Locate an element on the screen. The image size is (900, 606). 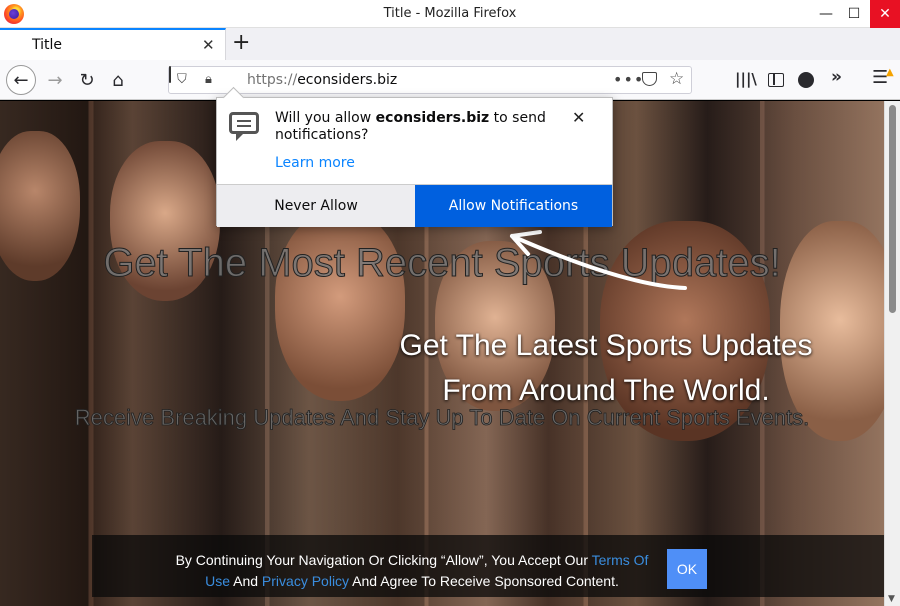
never-allow-button: Never Allow is located at coordinates (316, 206).